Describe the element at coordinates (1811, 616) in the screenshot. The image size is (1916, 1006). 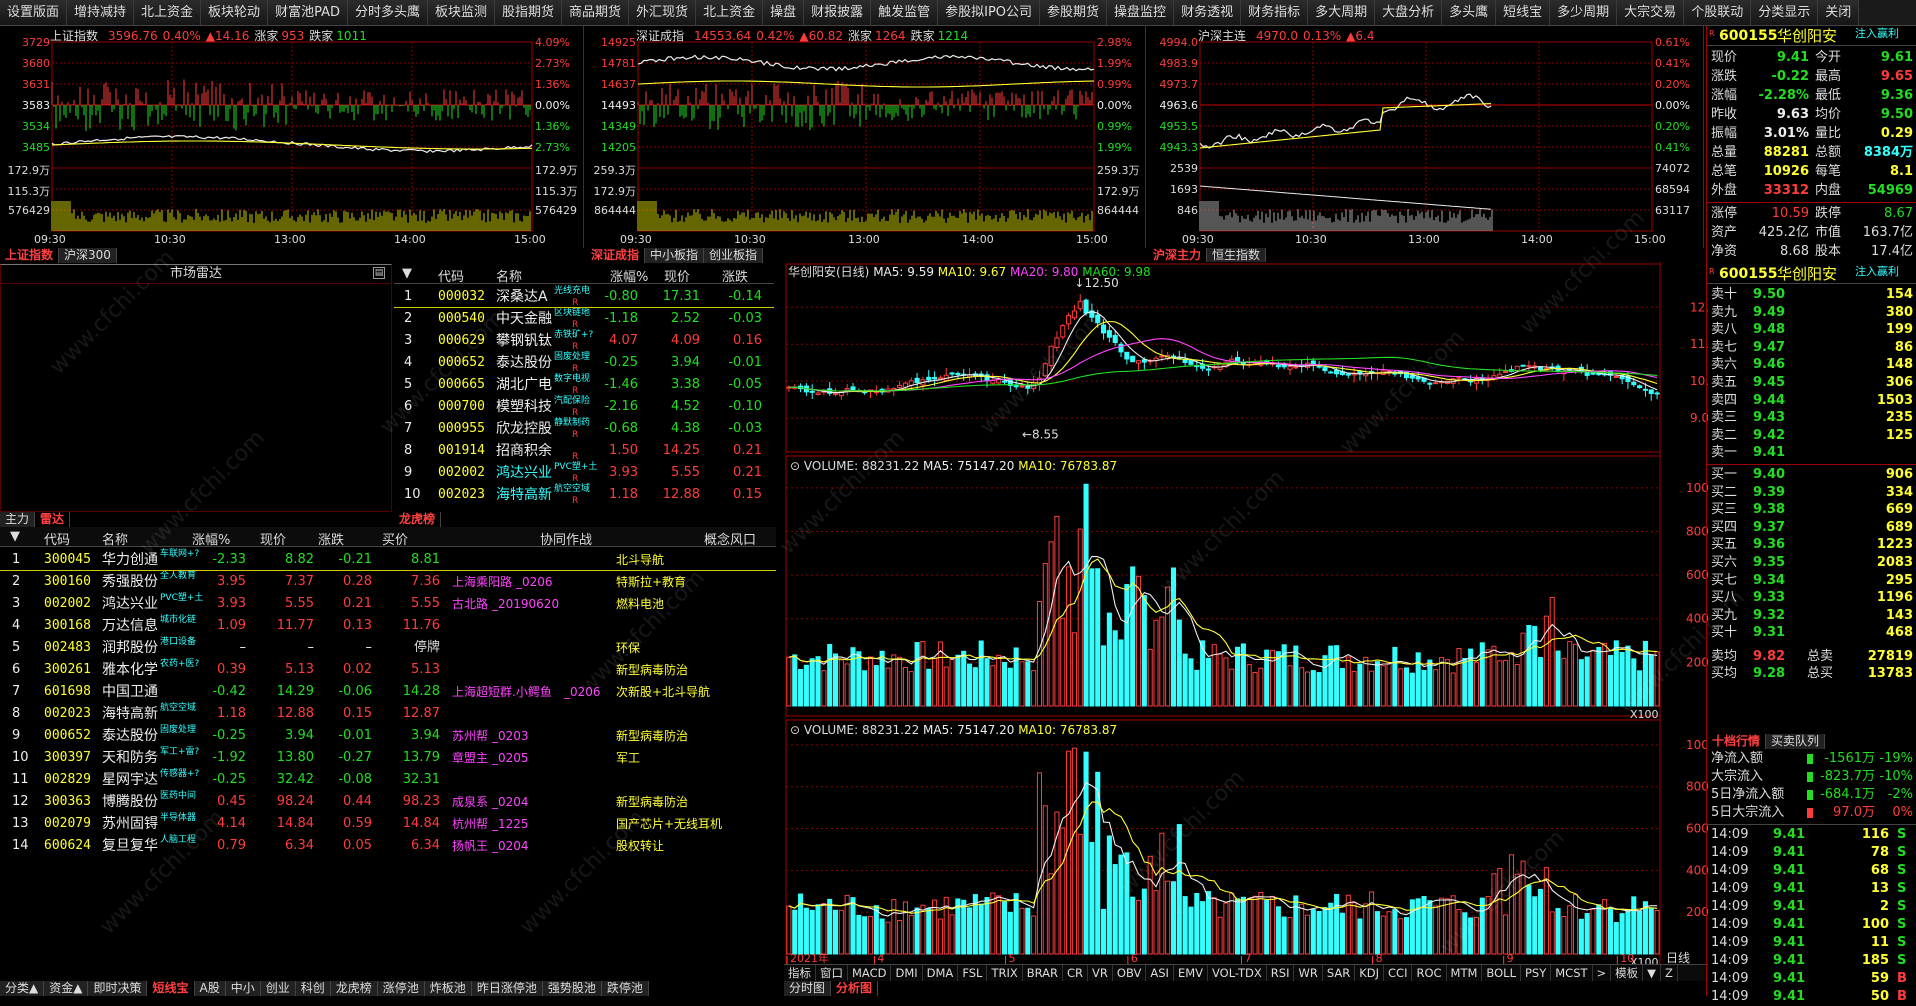
I see `bid-level: 买九 9.32 143` at that location.